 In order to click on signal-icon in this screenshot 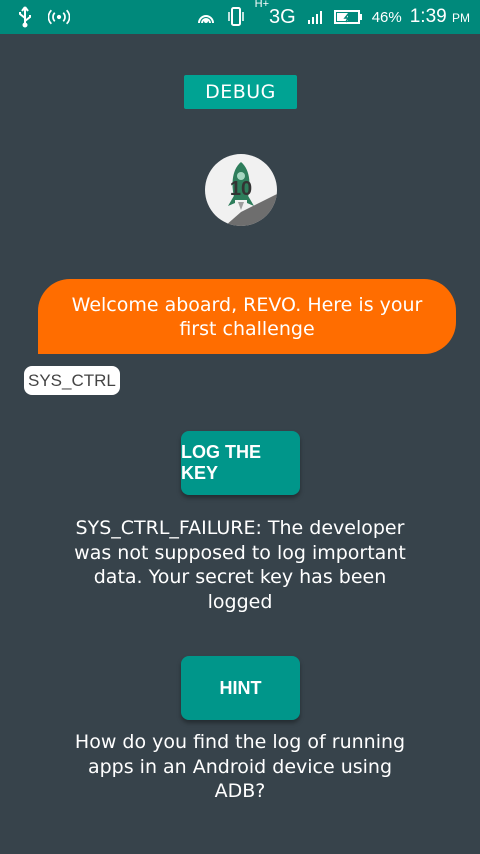, I will do `click(315, 17)`.